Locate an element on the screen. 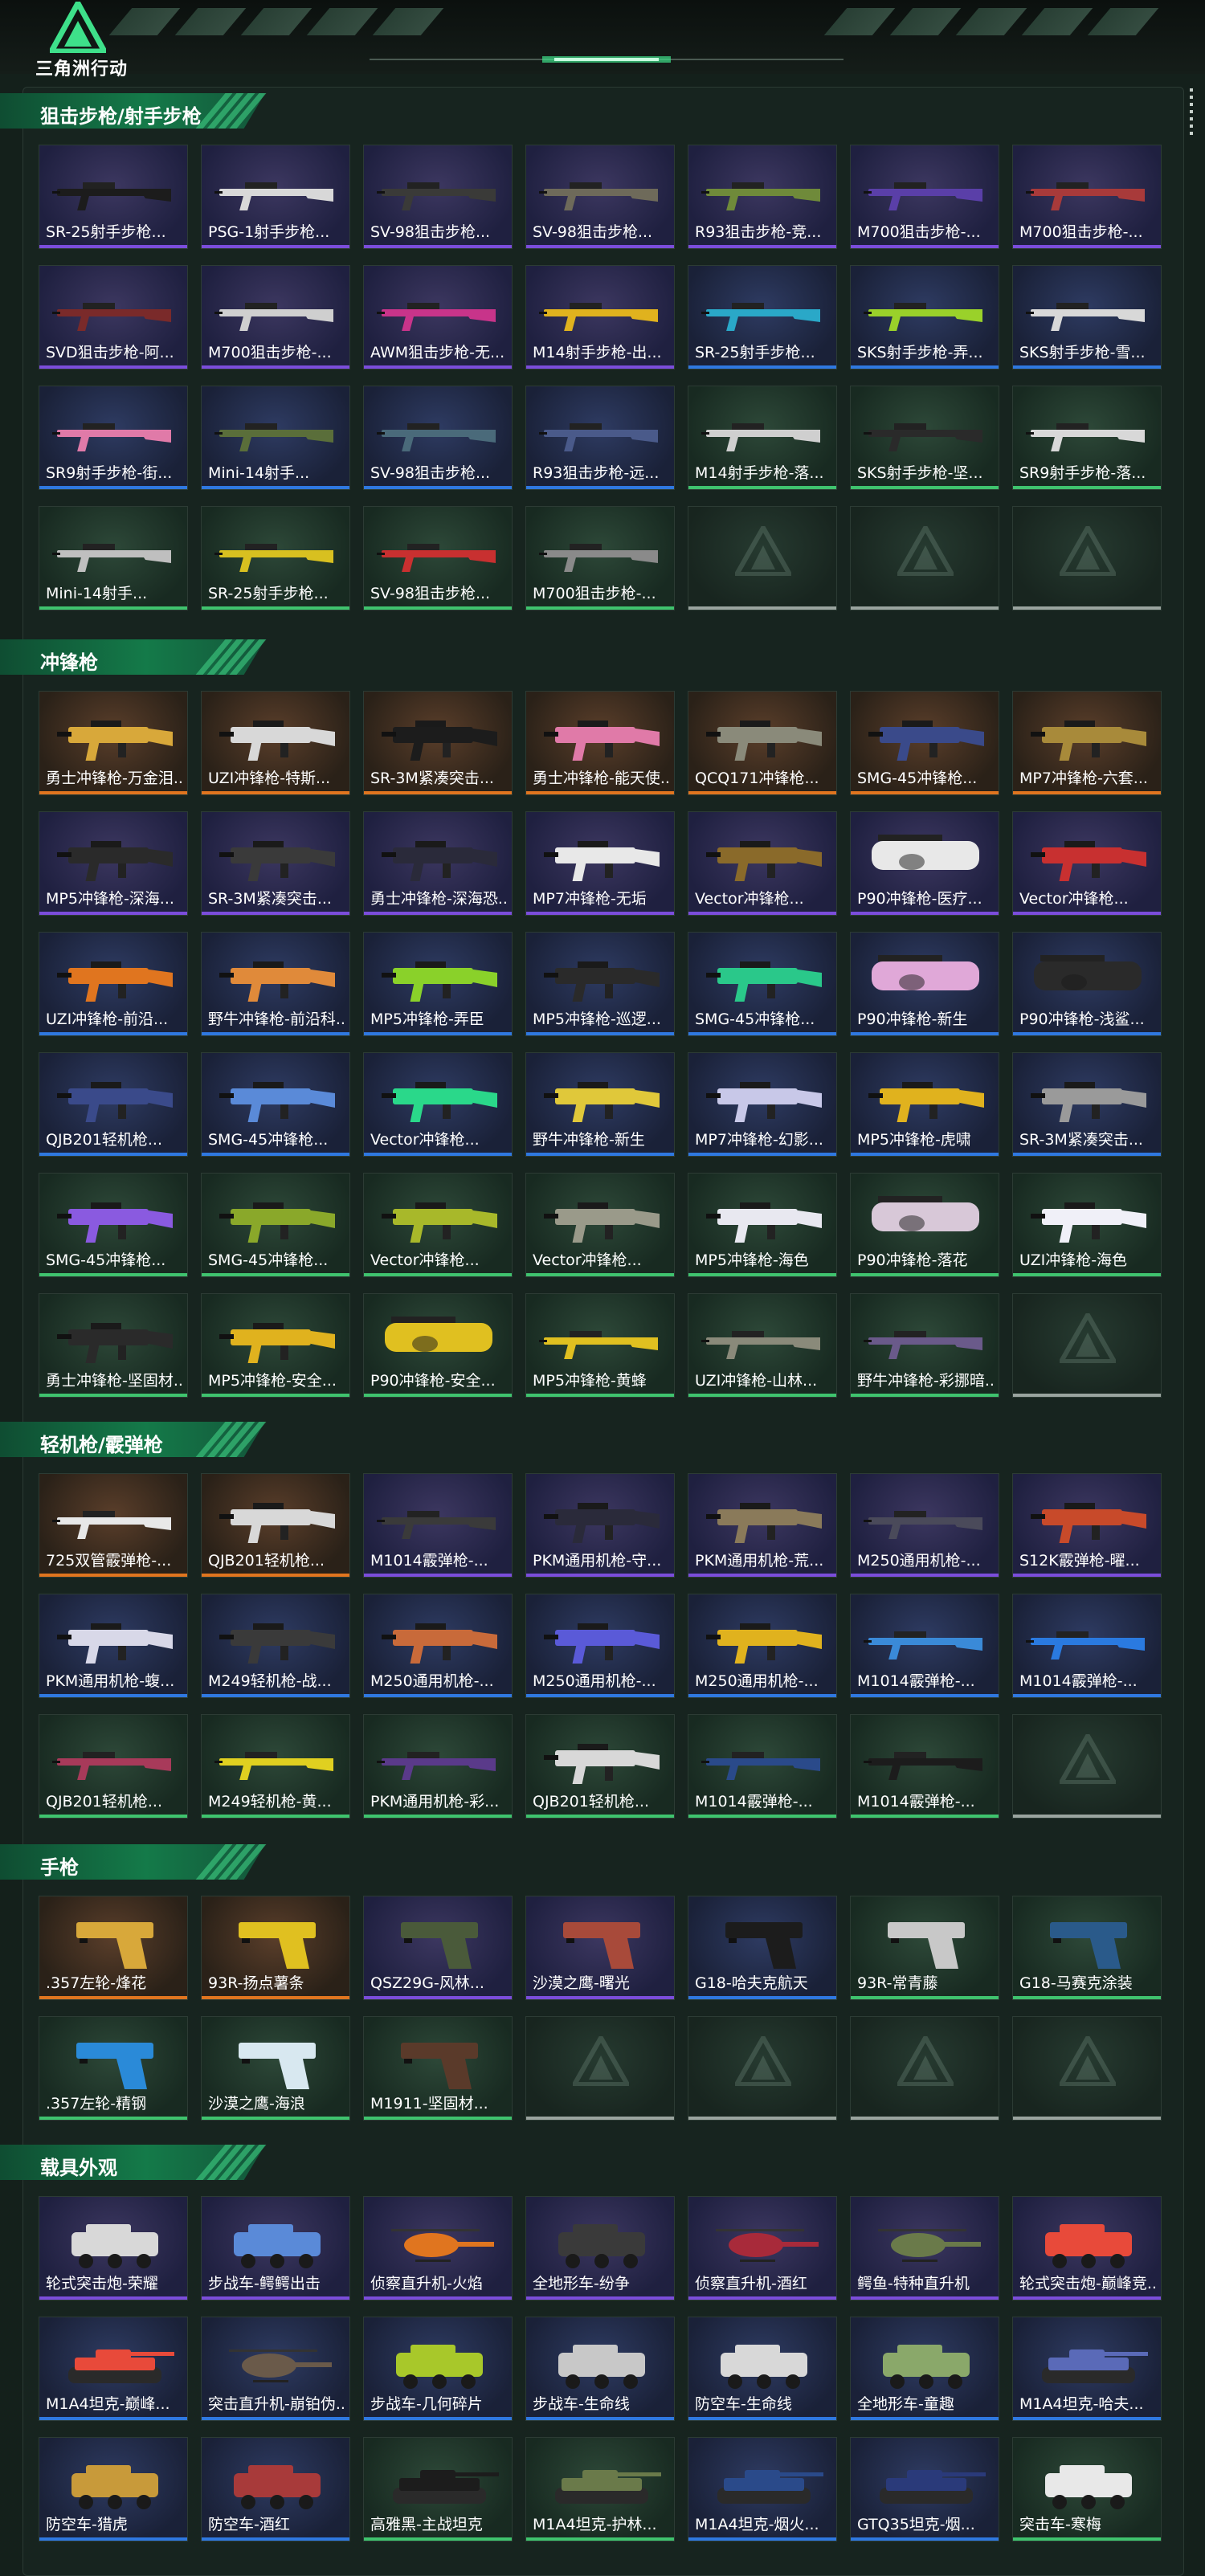 This screenshot has height=2576, width=1205. skin-card: 沙漠之鹰-曙光 is located at coordinates (600, 1948).